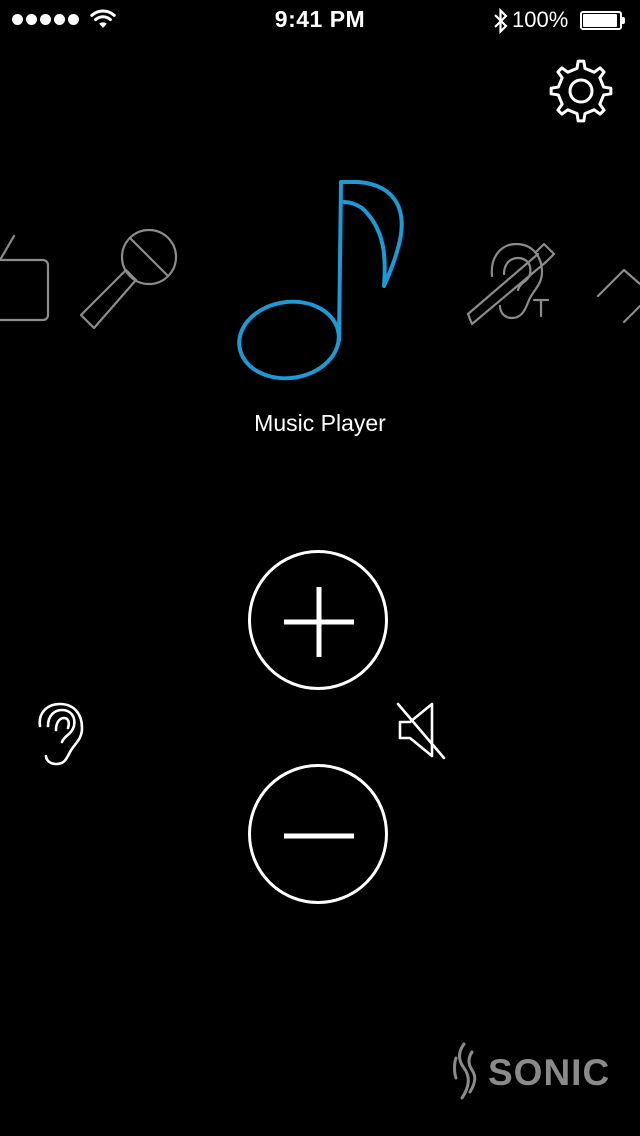  I want to click on minus-icon, so click(319, 836).